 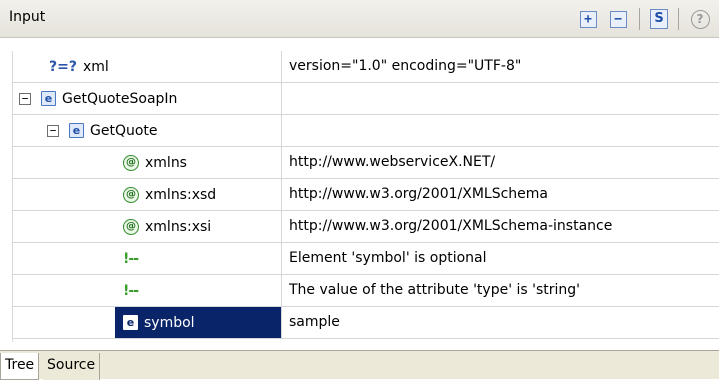 I want to click on tree-node: @ xmlns, so click(x=155, y=162).